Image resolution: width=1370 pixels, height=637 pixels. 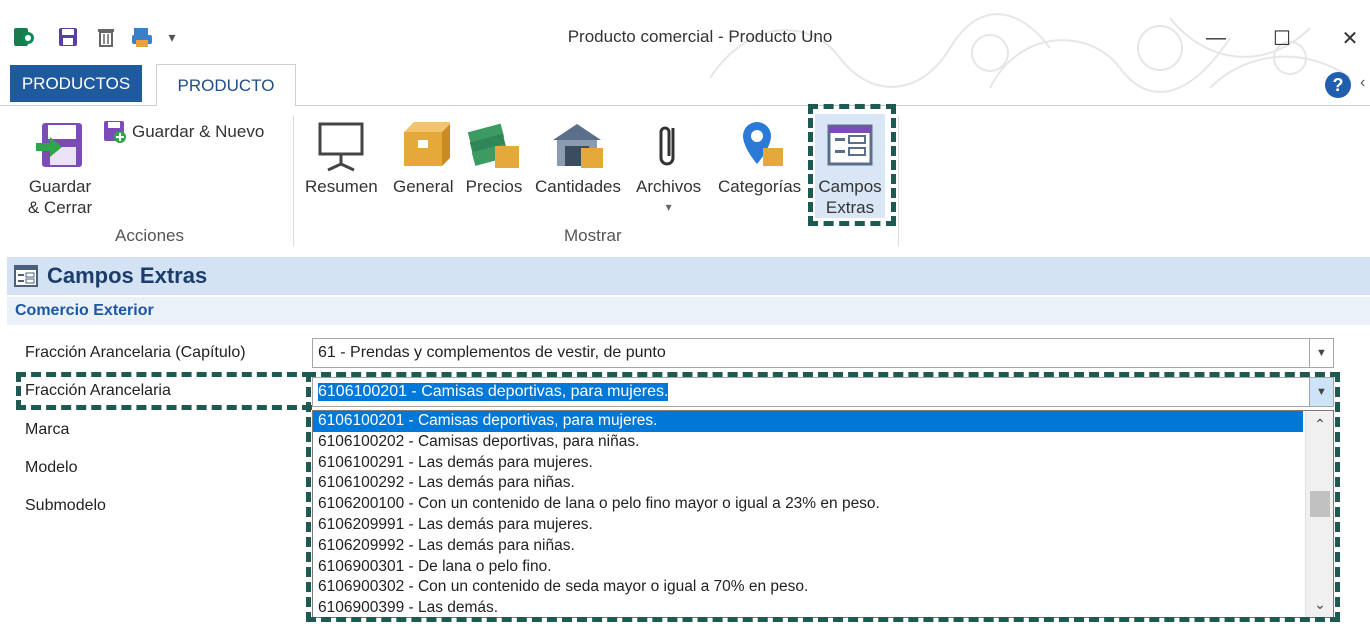 I want to click on box-icon, so click(x=423, y=145).